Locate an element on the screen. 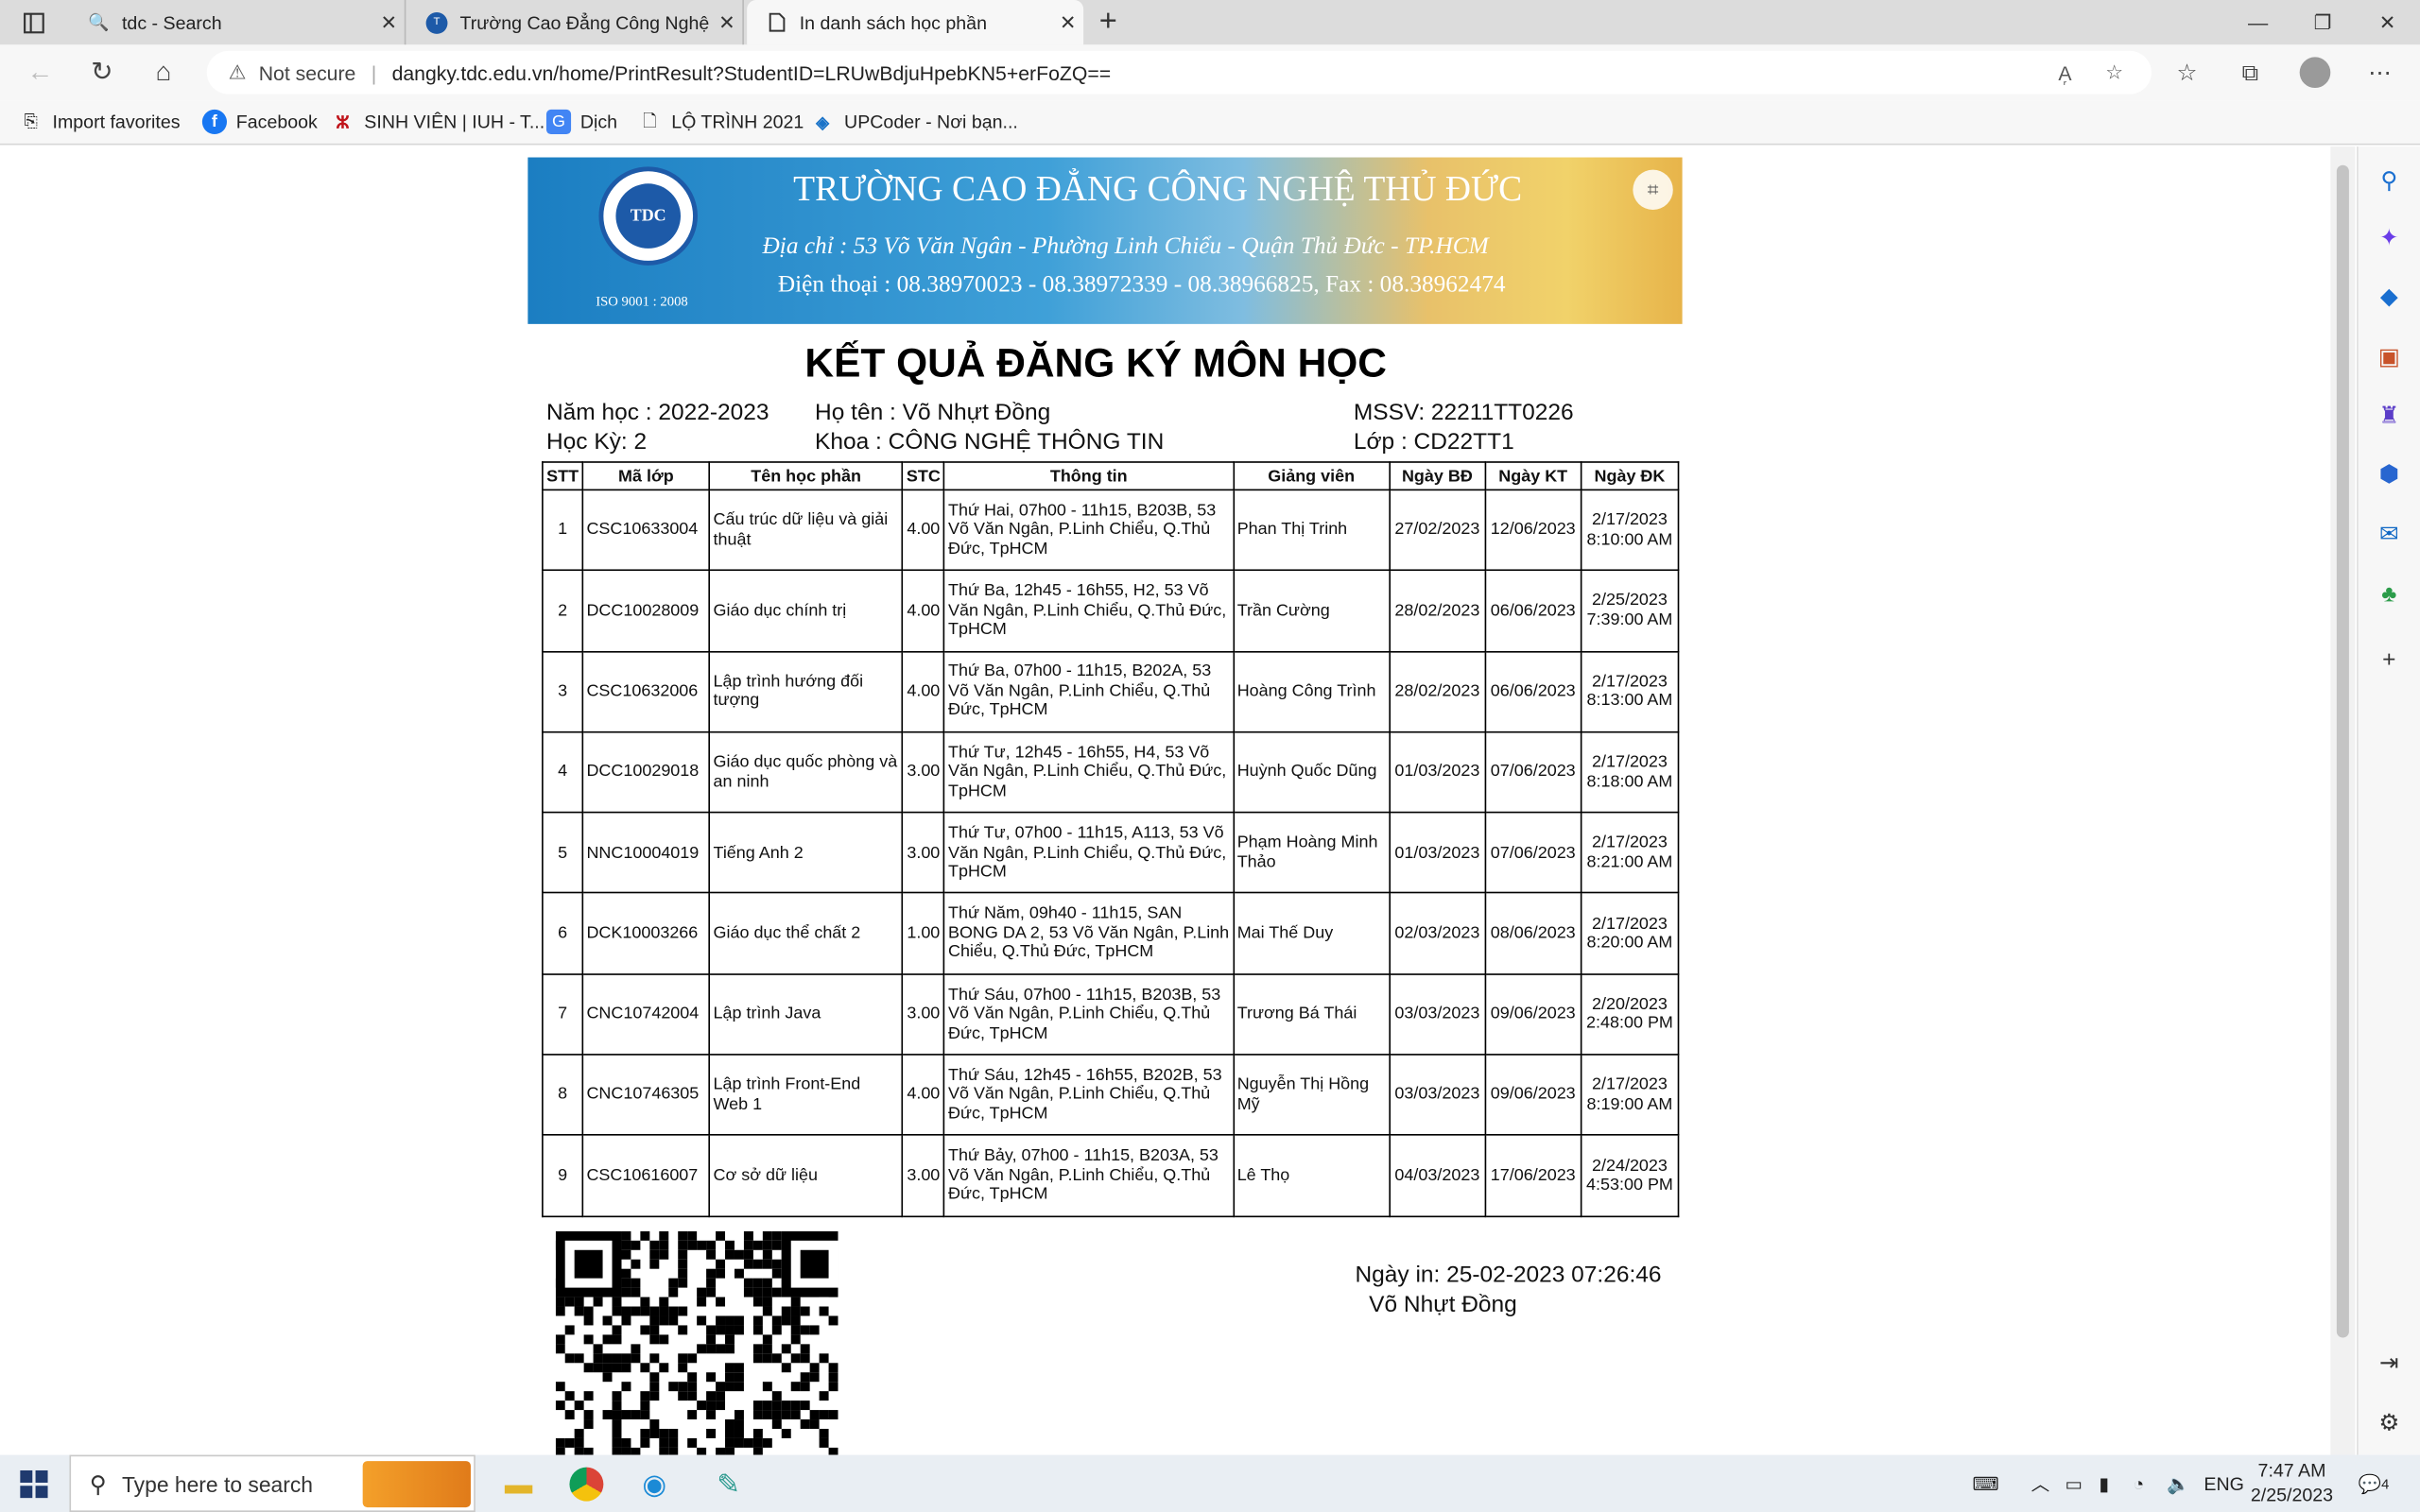 Image resolution: width=2420 pixels, height=1512 pixels. add-icon: + is located at coordinates (2389, 659).